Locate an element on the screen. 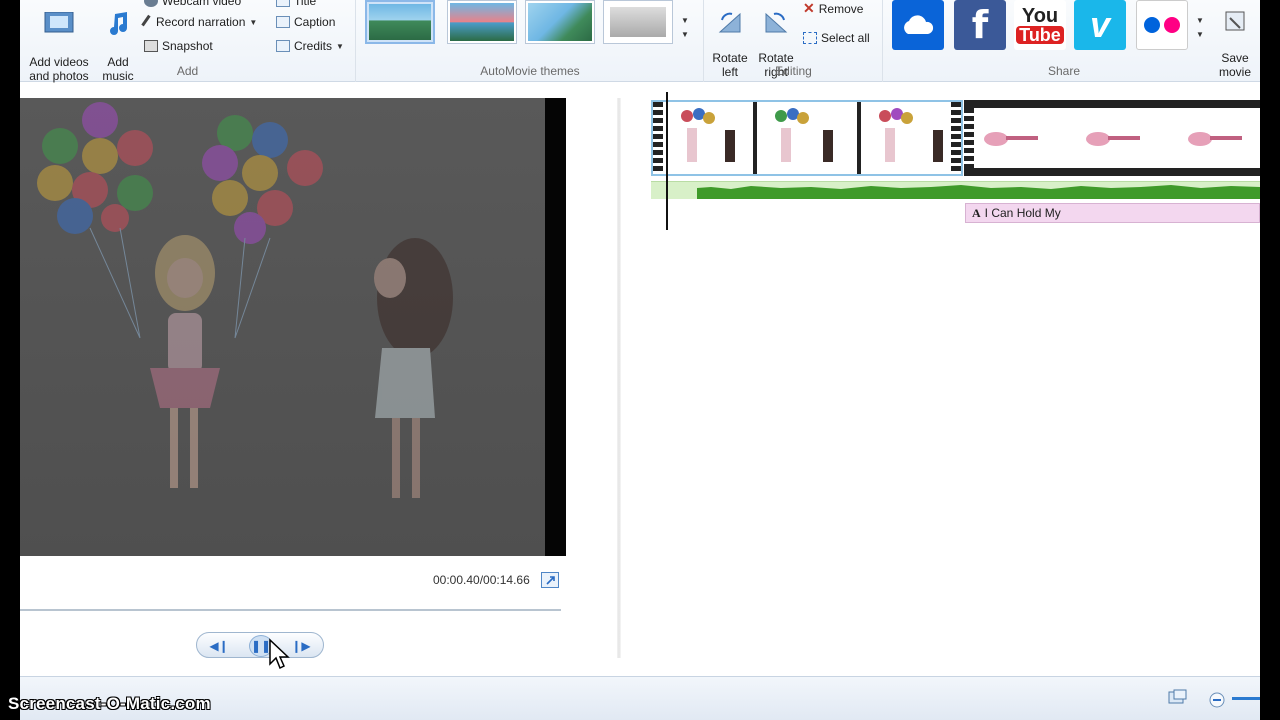  snapshot-button: Snapshot is located at coordinates (178, 46).